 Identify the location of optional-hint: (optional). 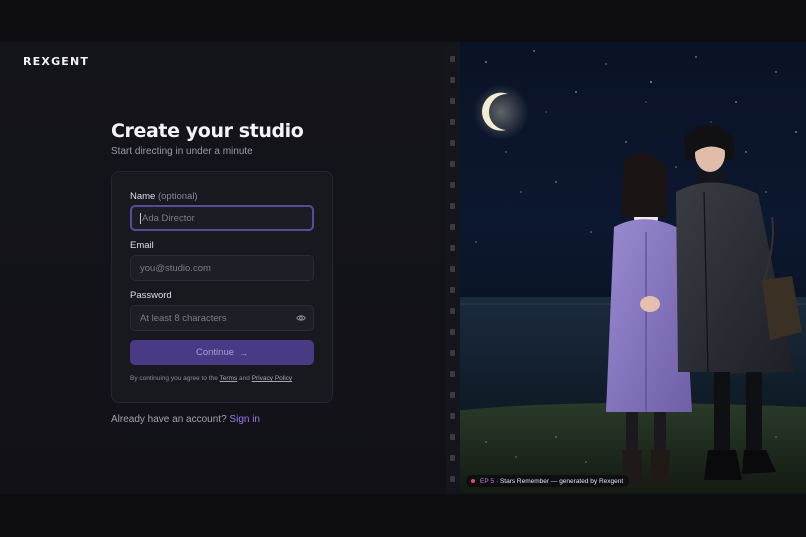
(177, 196).